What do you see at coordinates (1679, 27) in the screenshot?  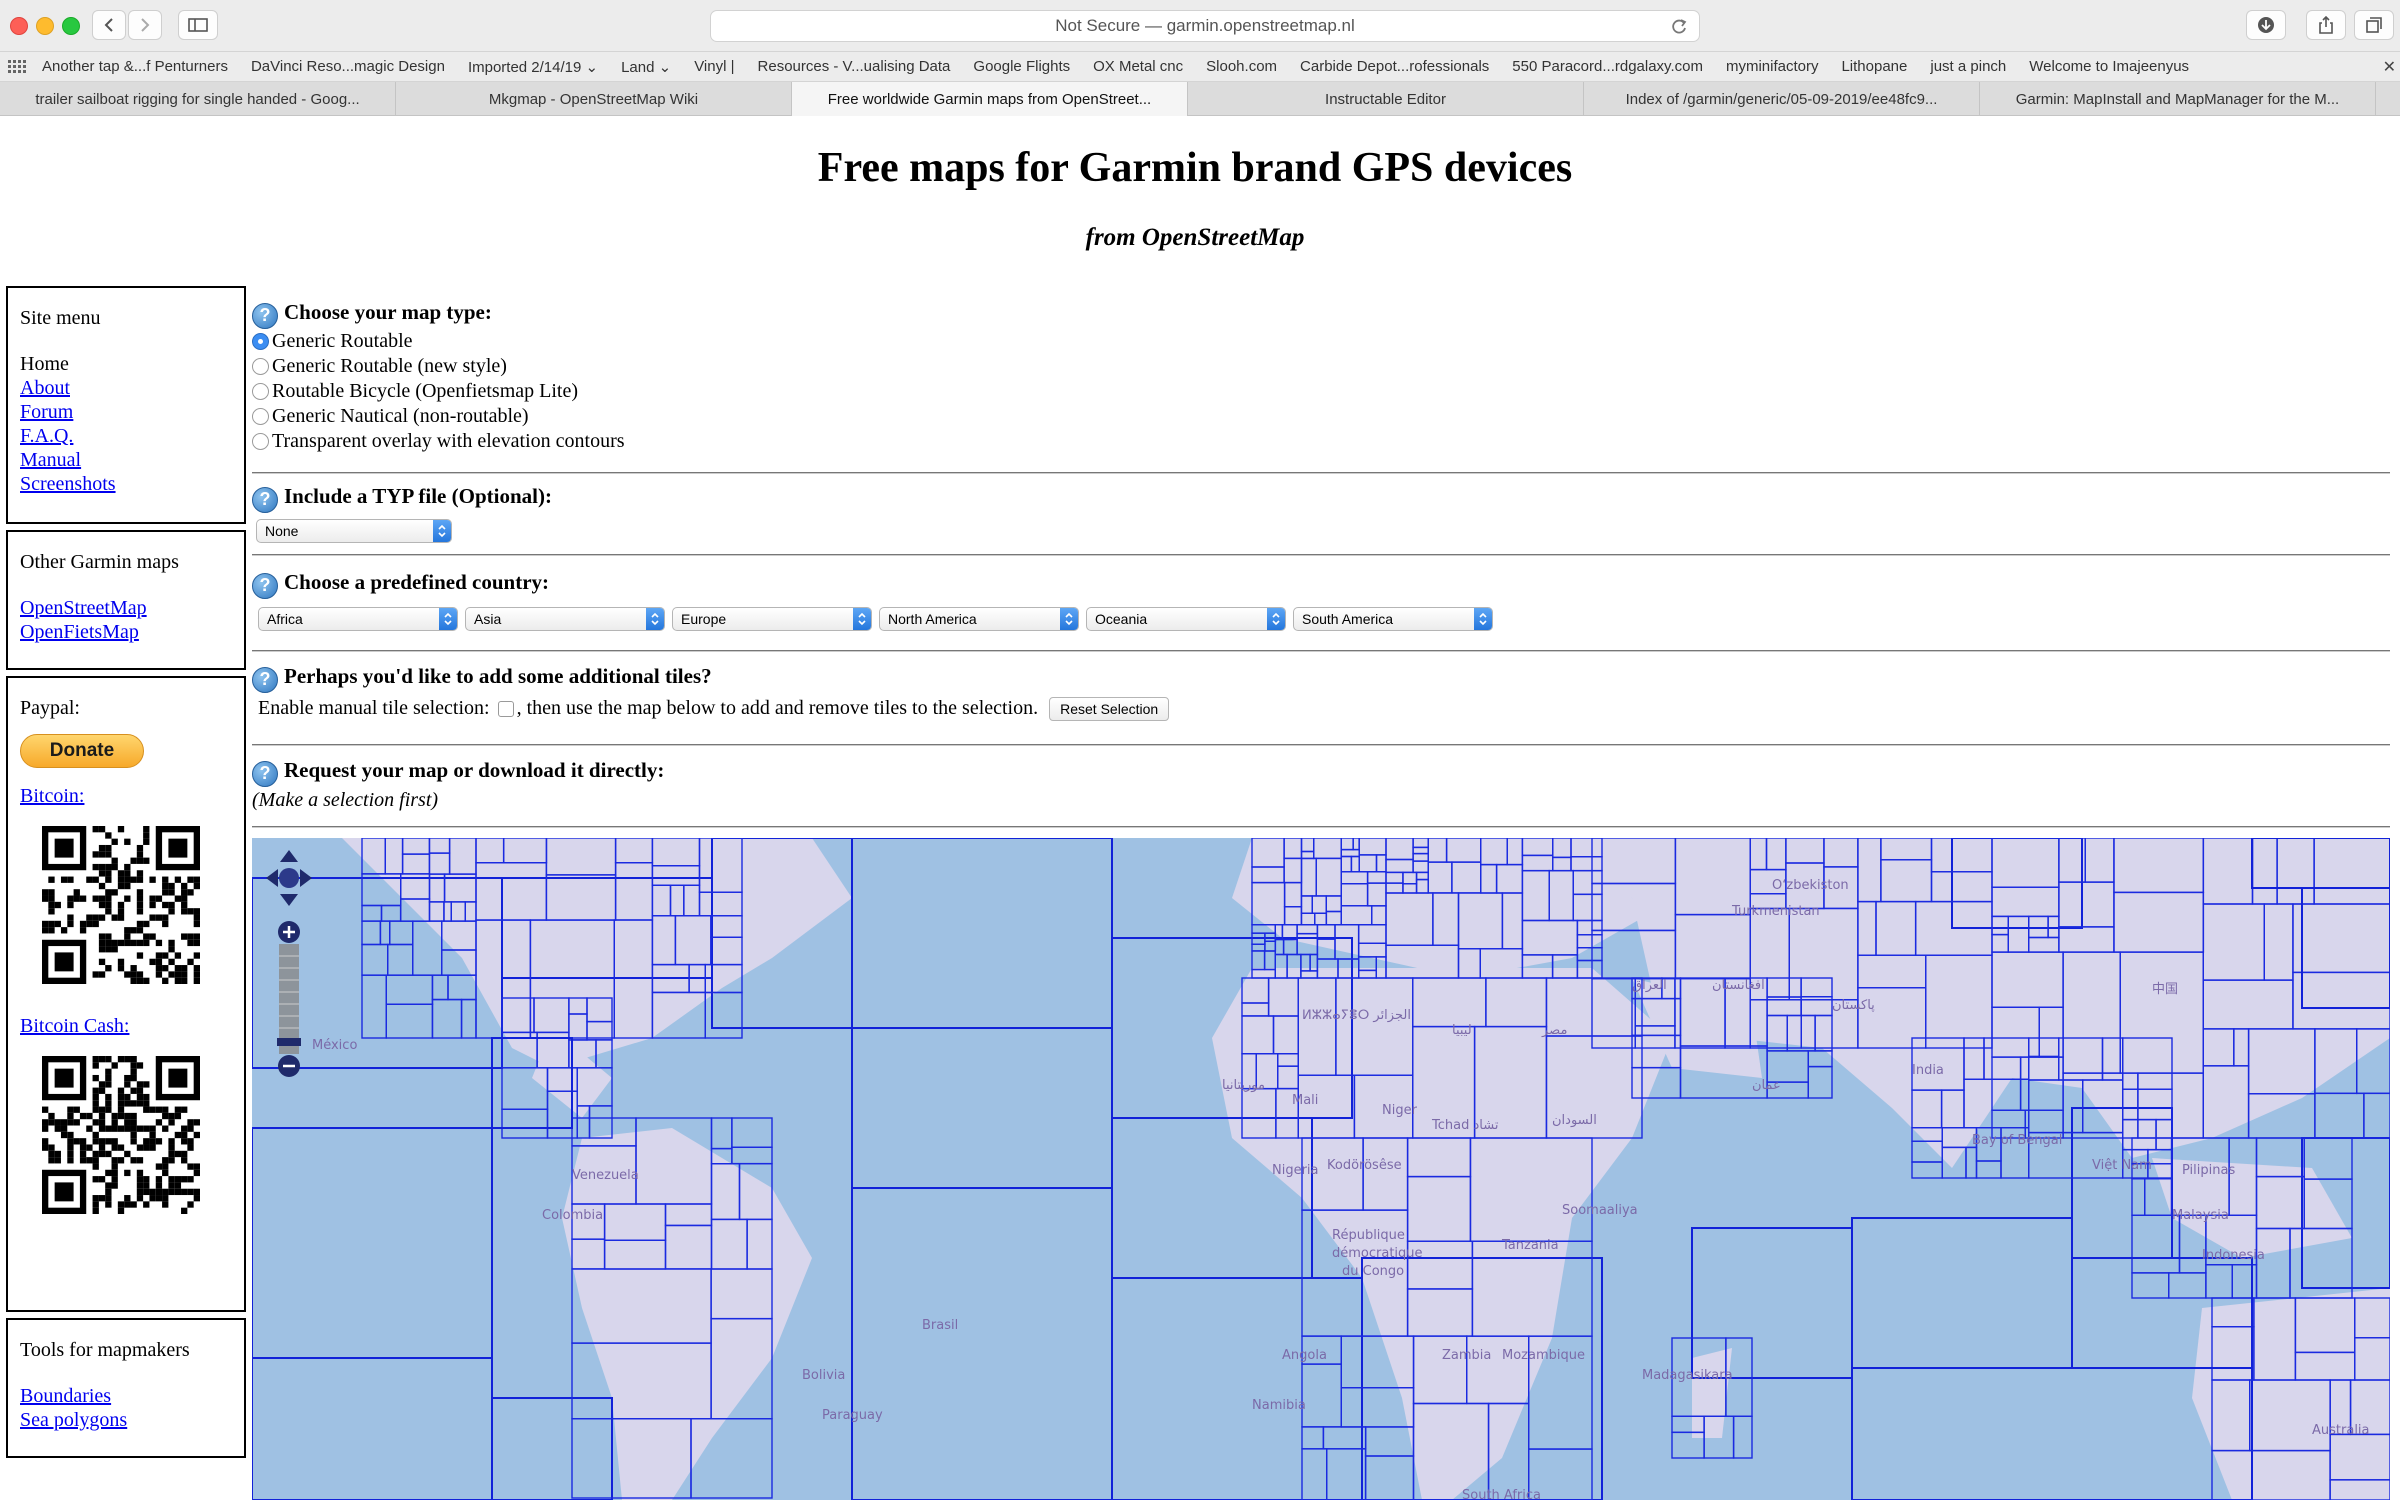 I see `reload-icon` at bounding box center [1679, 27].